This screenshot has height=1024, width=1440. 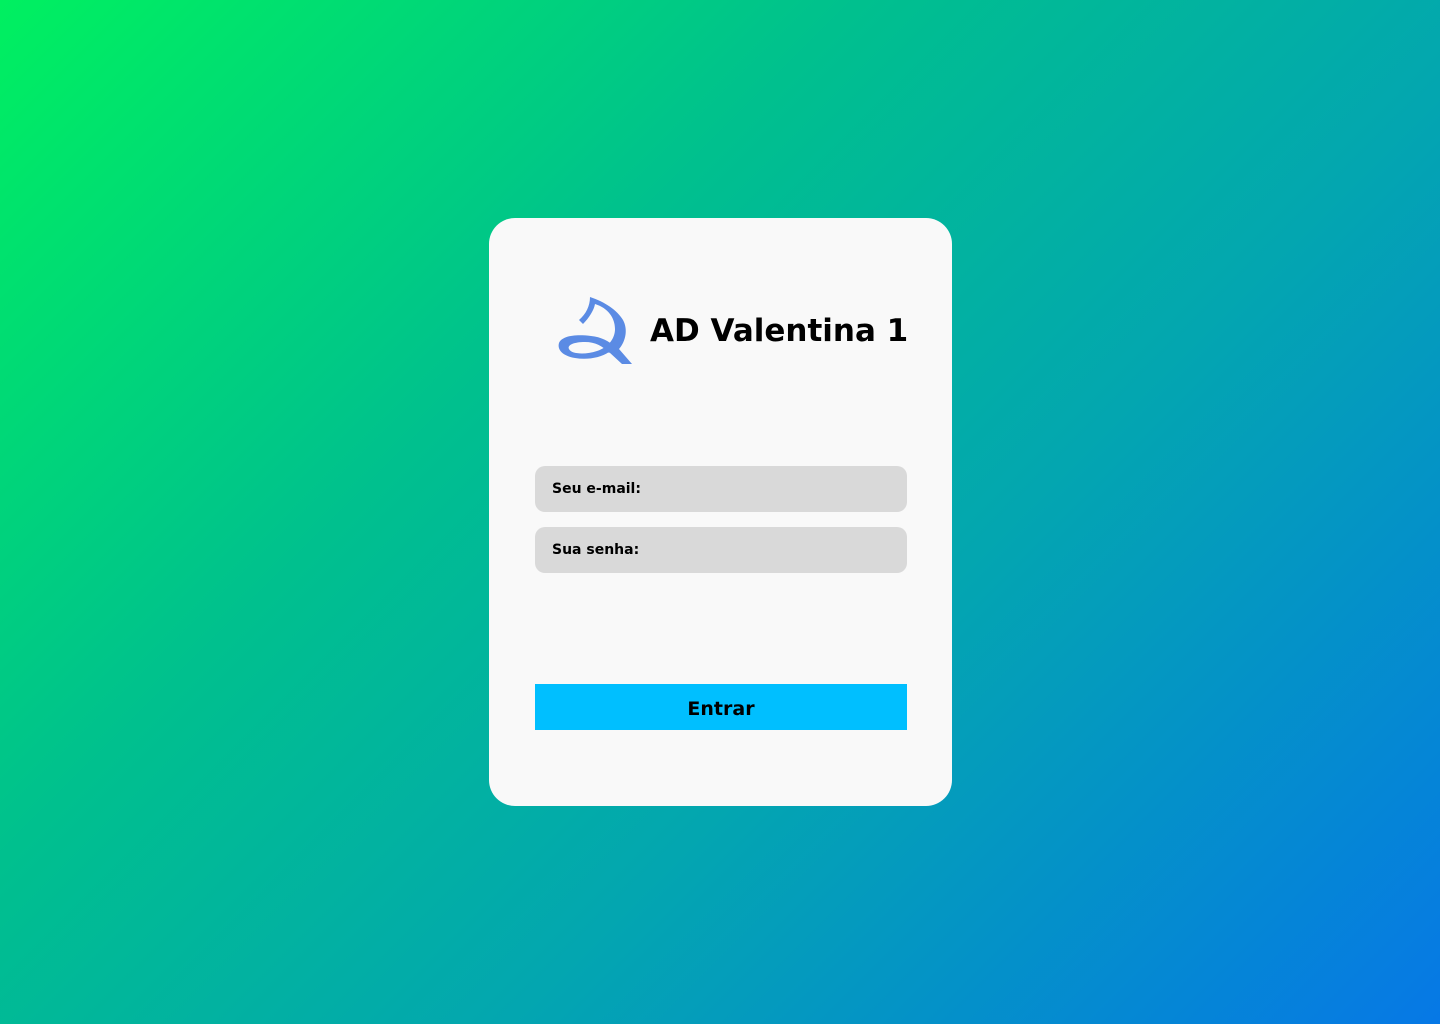 I want to click on ribbon-sail-logo-icon, so click(x=595, y=330).